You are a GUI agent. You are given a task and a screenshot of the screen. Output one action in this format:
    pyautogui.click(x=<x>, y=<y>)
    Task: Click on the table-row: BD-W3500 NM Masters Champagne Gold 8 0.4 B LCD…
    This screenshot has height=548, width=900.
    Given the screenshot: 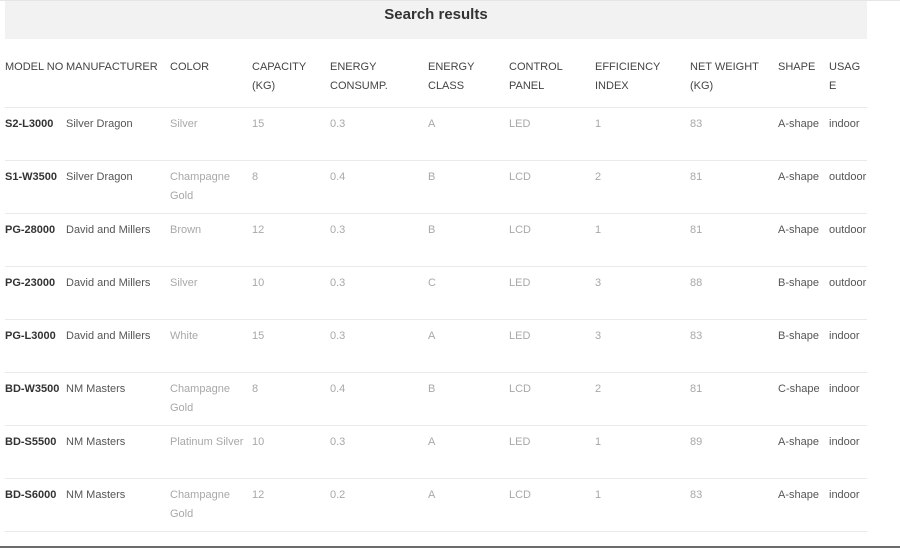 What is the action you would take?
    pyautogui.click(x=436, y=399)
    